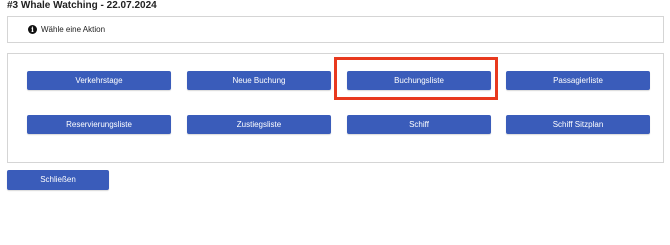 The image size is (670, 245). What do you see at coordinates (578, 124) in the screenshot?
I see `schiff-sitzplan-button: Schiff Sitzplan` at bounding box center [578, 124].